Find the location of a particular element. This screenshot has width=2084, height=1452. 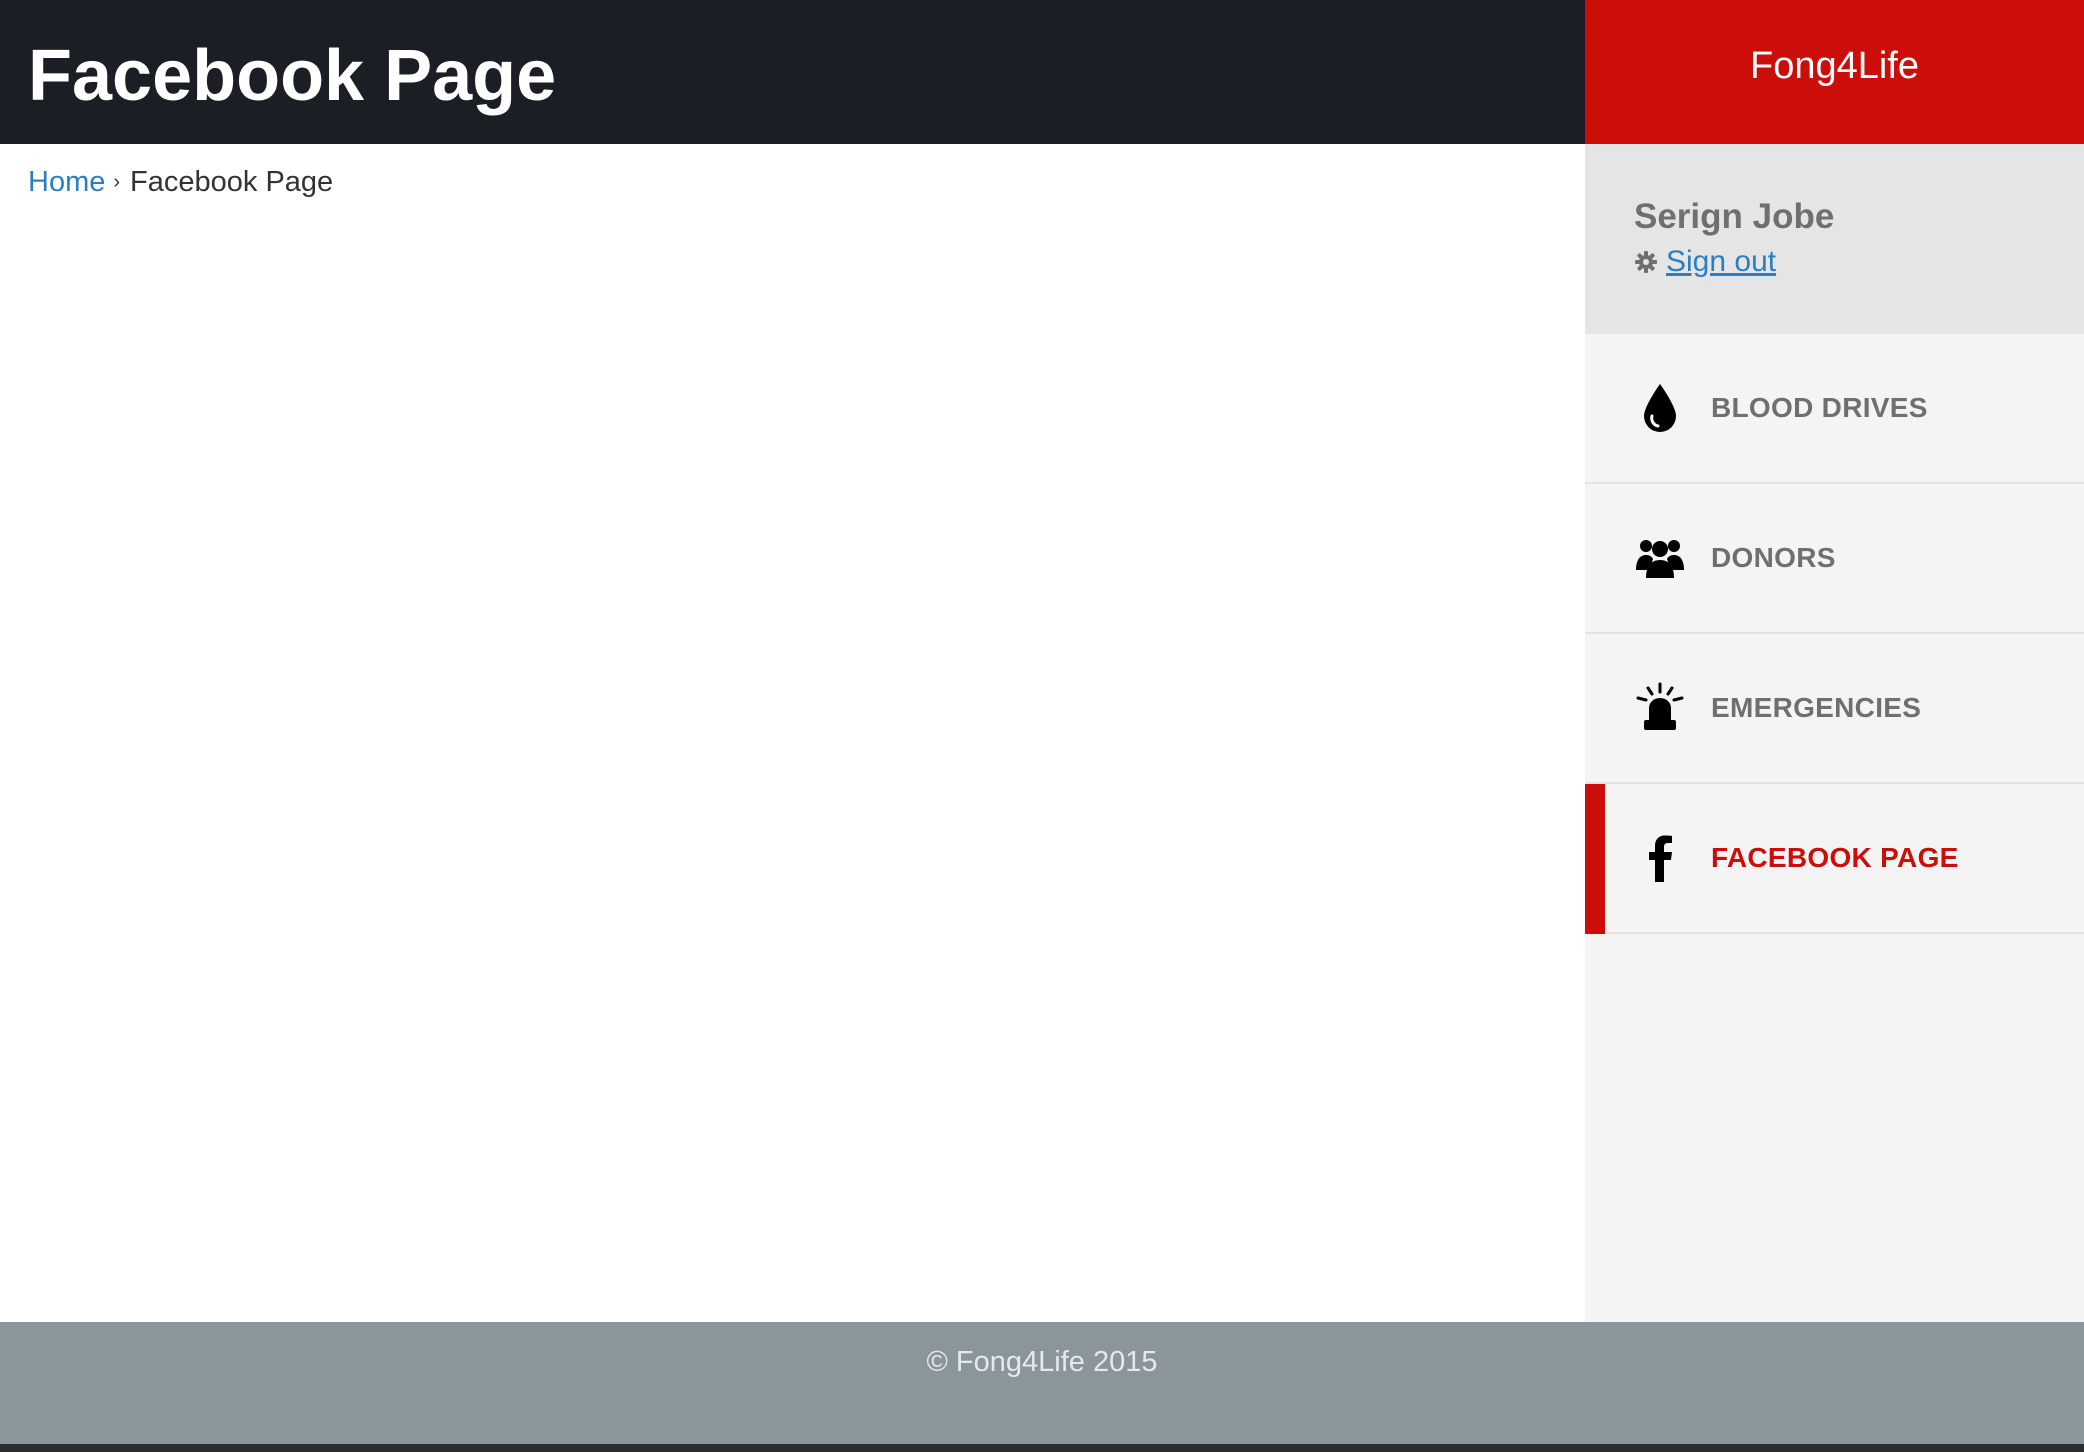

sidebar-item-label: BLOOD DRIVES is located at coordinates (1819, 407).